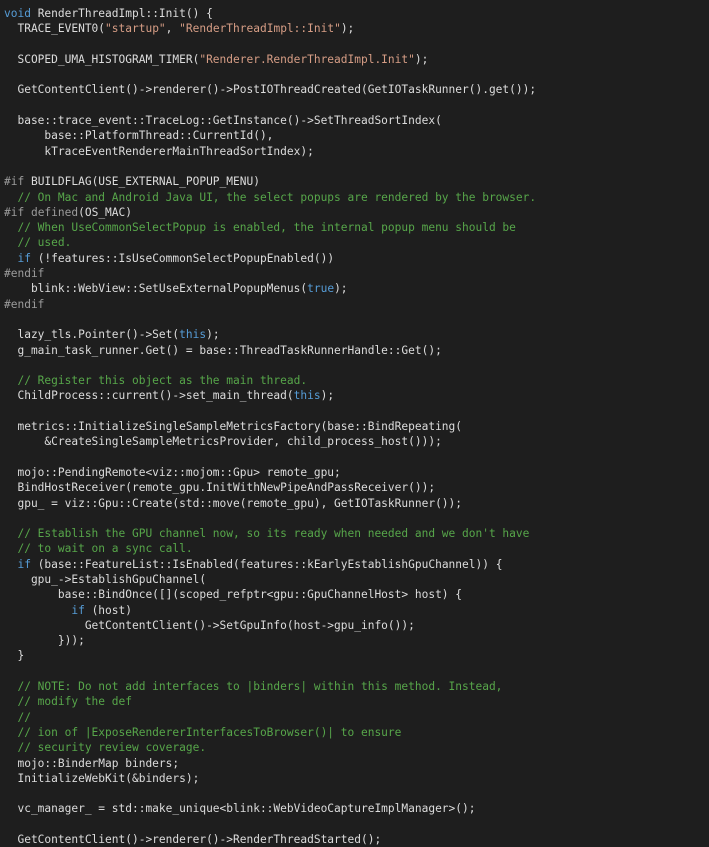 The height and width of the screenshot is (847, 709). What do you see at coordinates (354, 212) in the screenshot?
I see `code-line: #if defined(OS_MAC)` at bounding box center [354, 212].